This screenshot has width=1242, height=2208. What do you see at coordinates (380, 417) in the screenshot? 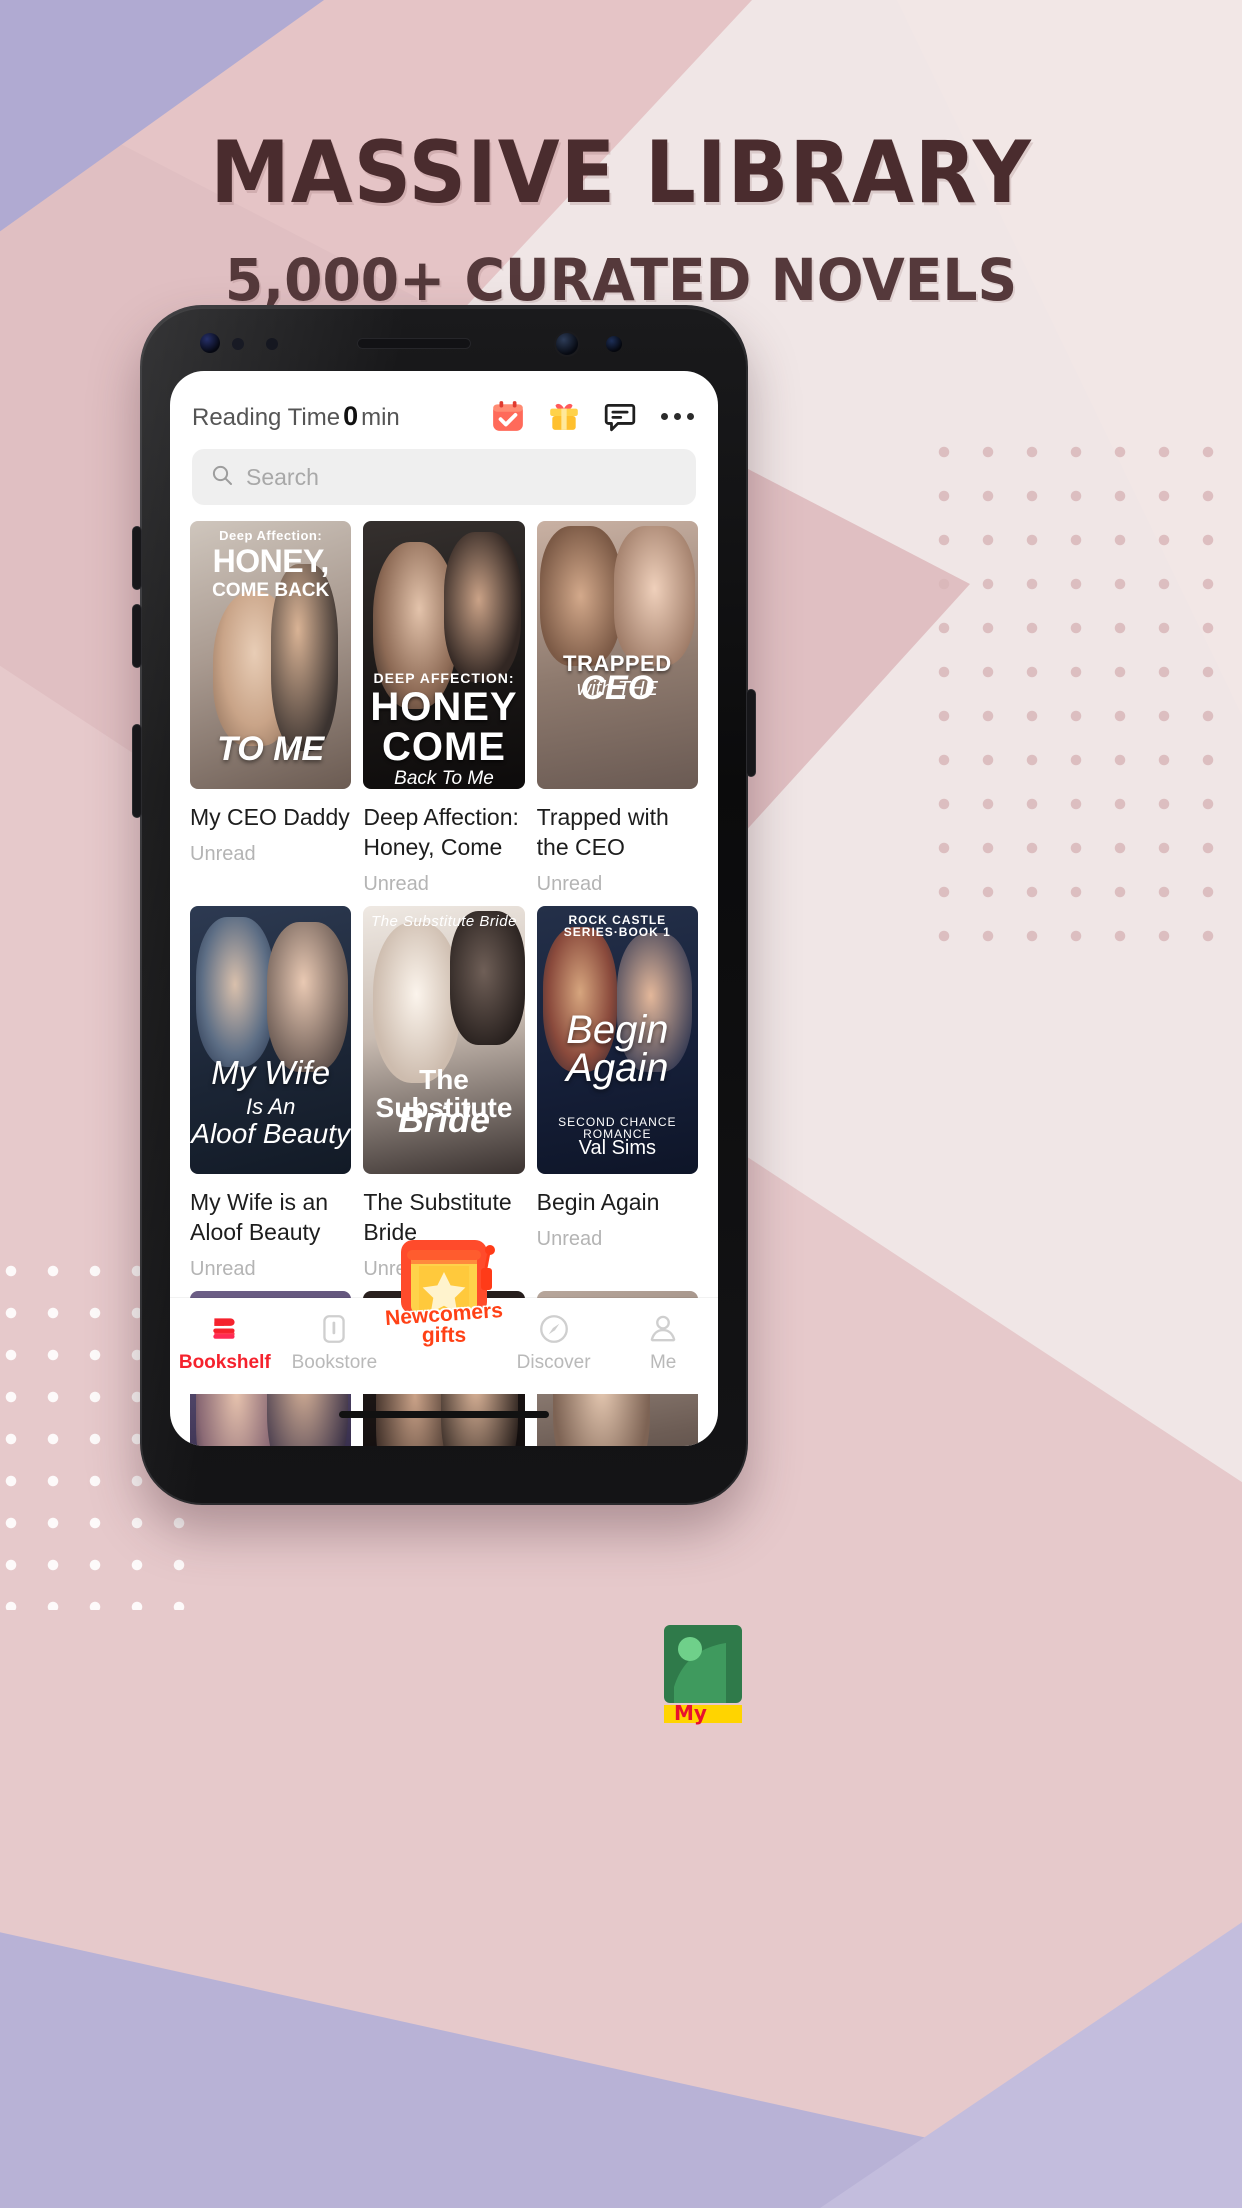
I see `reading-time-unit: min` at bounding box center [380, 417].